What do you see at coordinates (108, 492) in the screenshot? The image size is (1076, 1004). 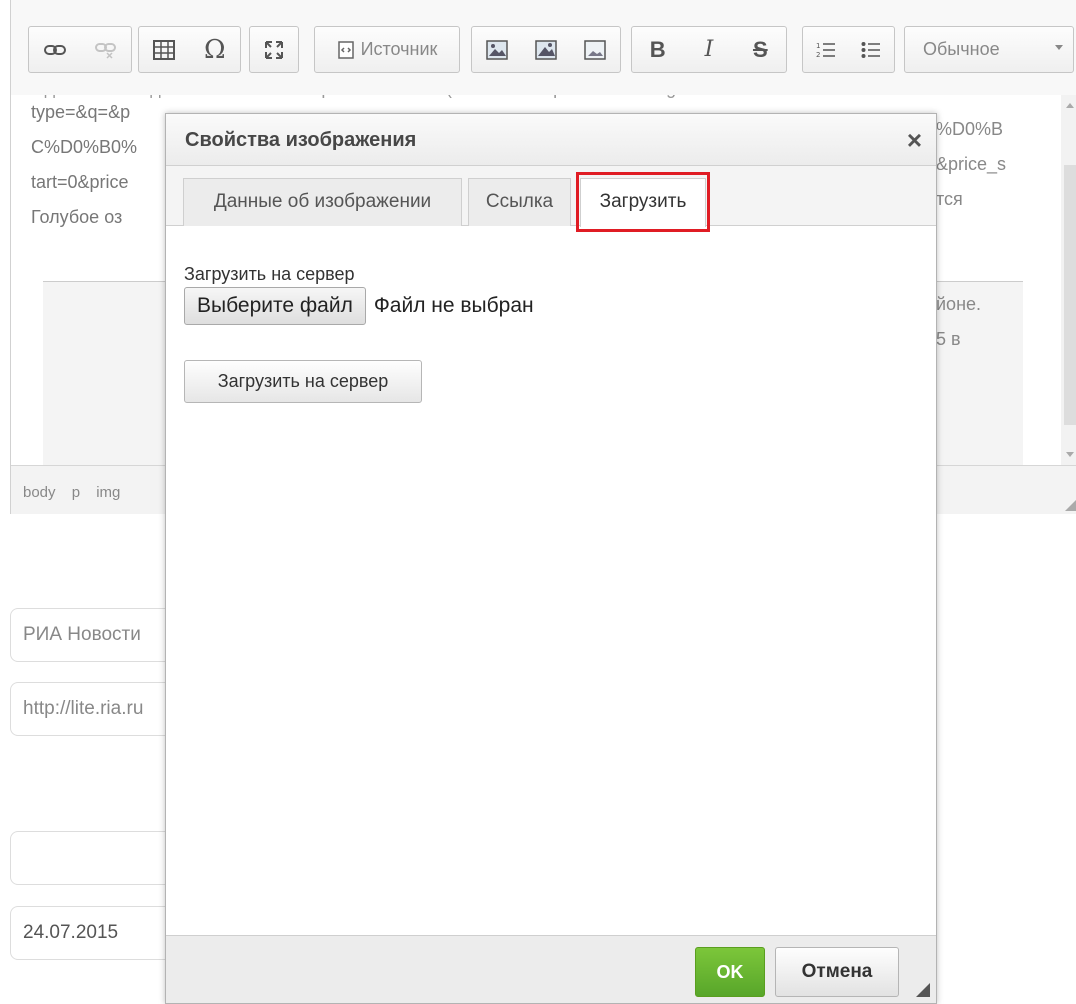 I see `path-item-img: img` at bounding box center [108, 492].